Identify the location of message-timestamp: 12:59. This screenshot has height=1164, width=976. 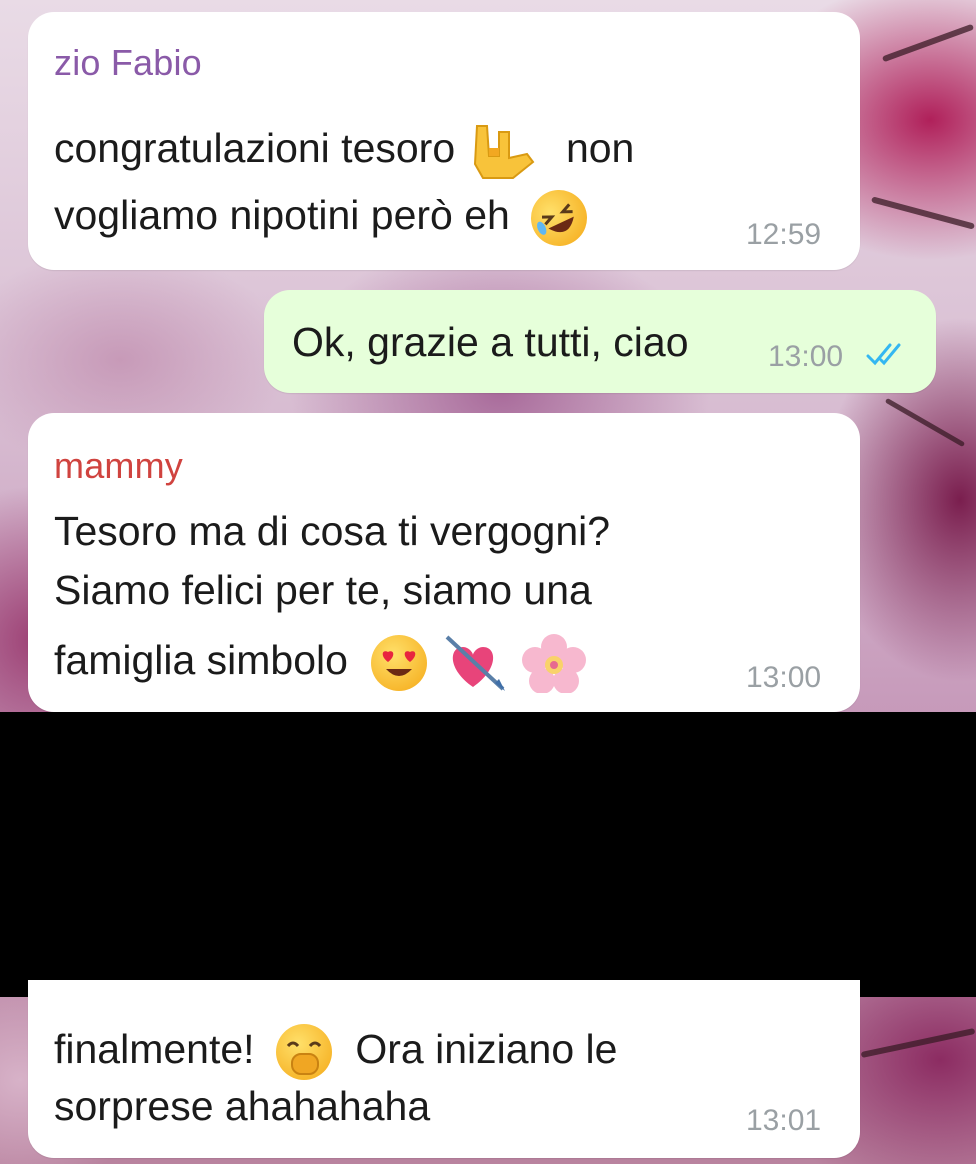
(784, 234).